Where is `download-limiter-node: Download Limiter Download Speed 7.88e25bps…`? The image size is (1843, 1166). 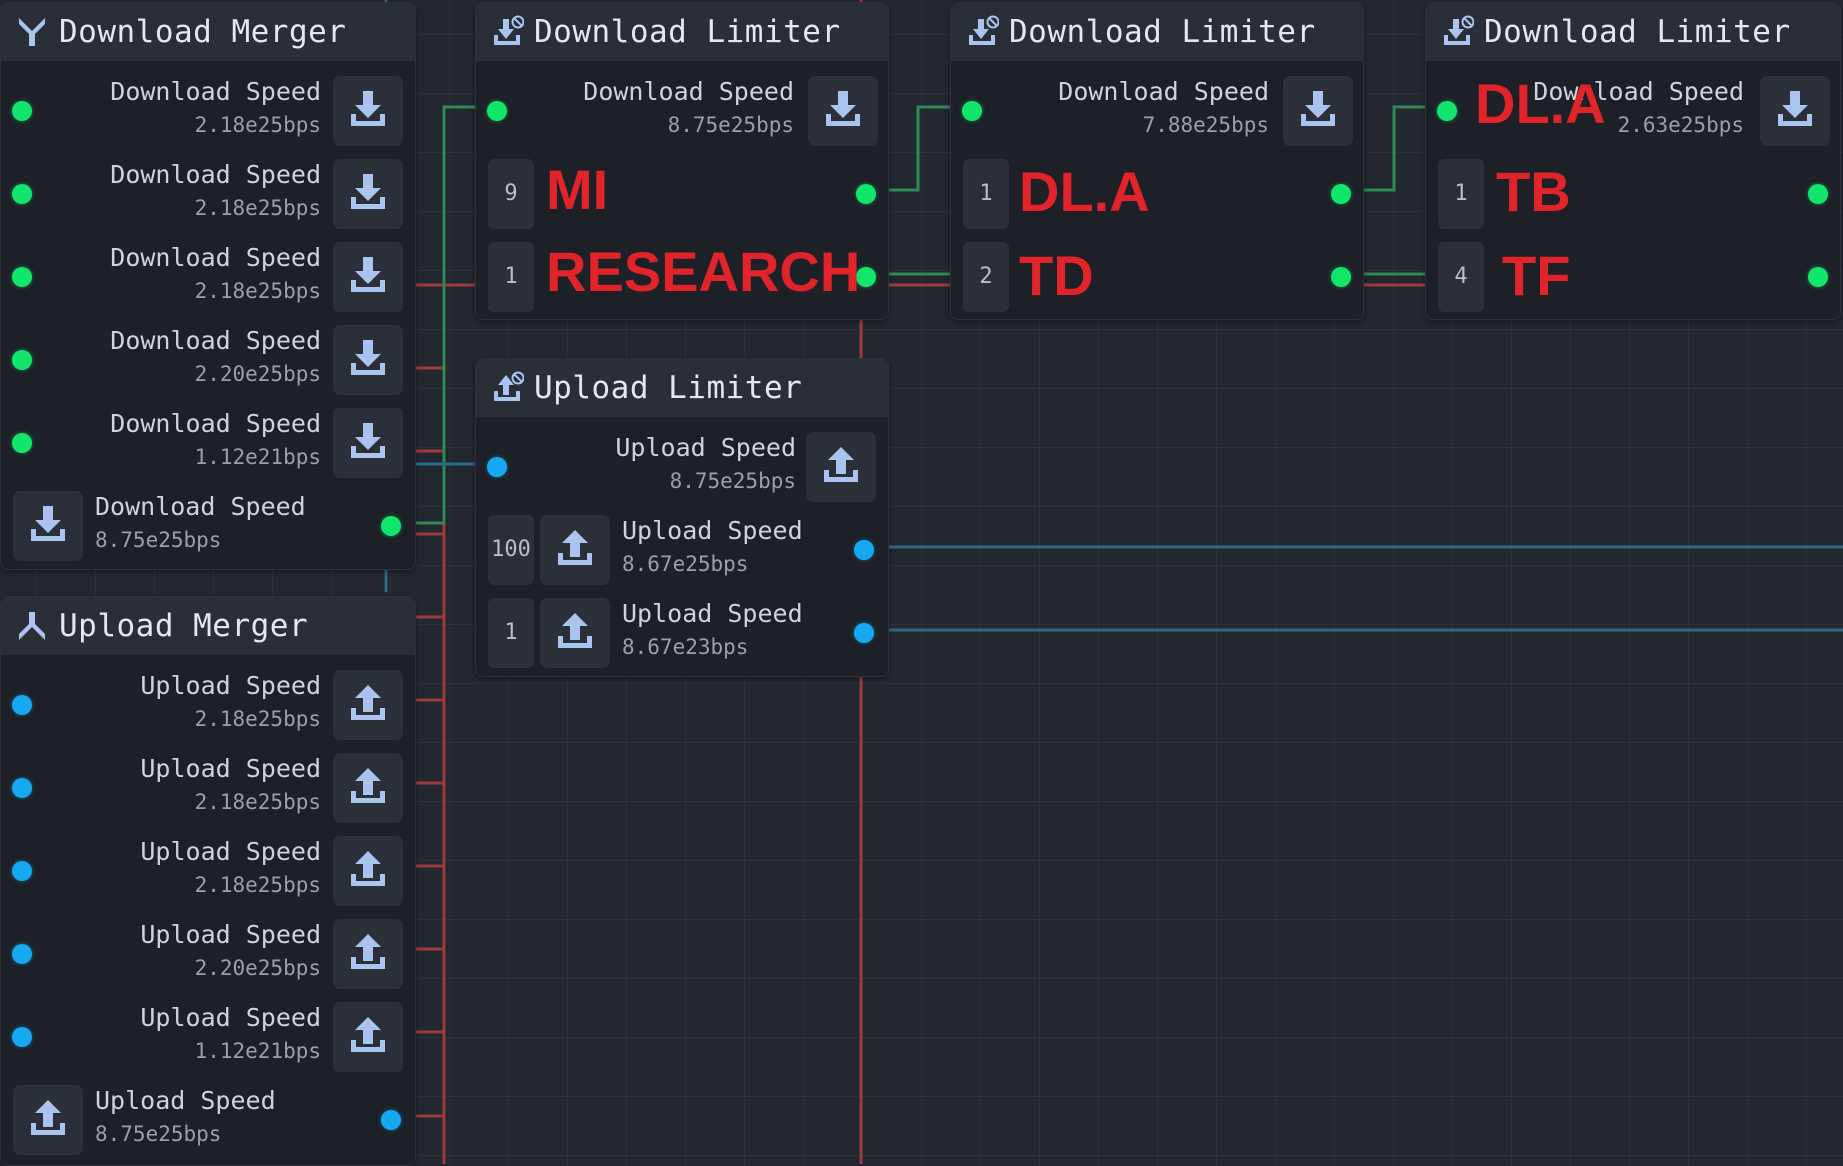 download-limiter-node: Download Limiter Download Speed 7.88e25bps… is located at coordinates (1157, 161).